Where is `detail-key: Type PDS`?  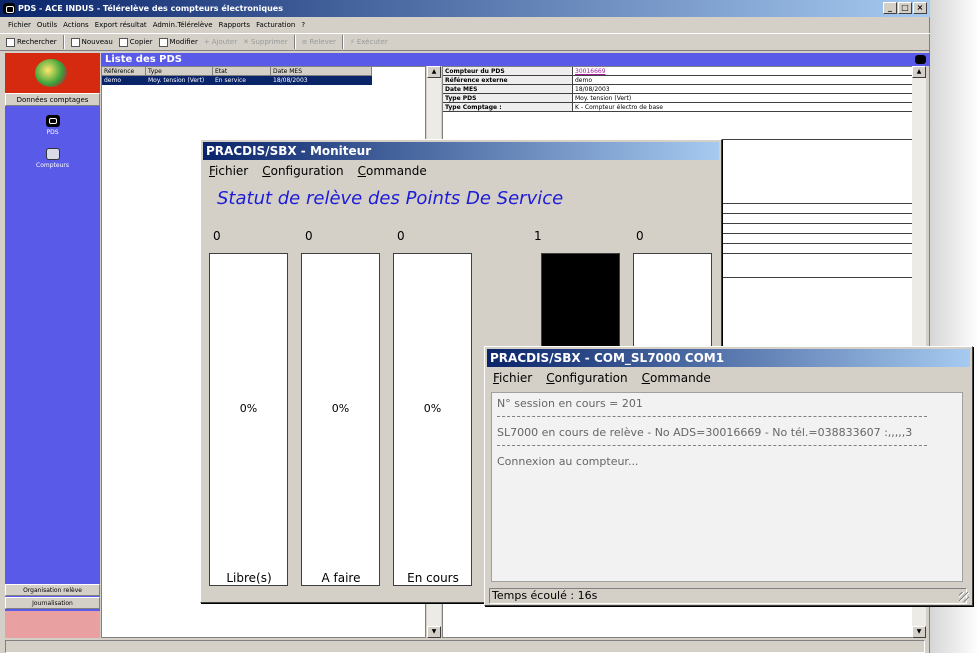 detail-key: Type PDS is located at coordinates (508, 98).